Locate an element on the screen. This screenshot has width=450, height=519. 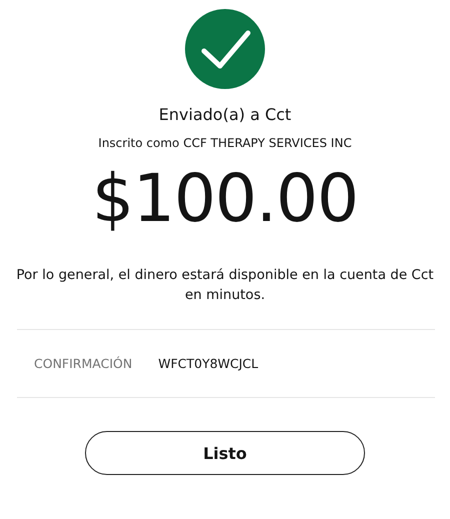
confirmation-label: CONFIRMACIÓN is located at coordinates (83, 364).